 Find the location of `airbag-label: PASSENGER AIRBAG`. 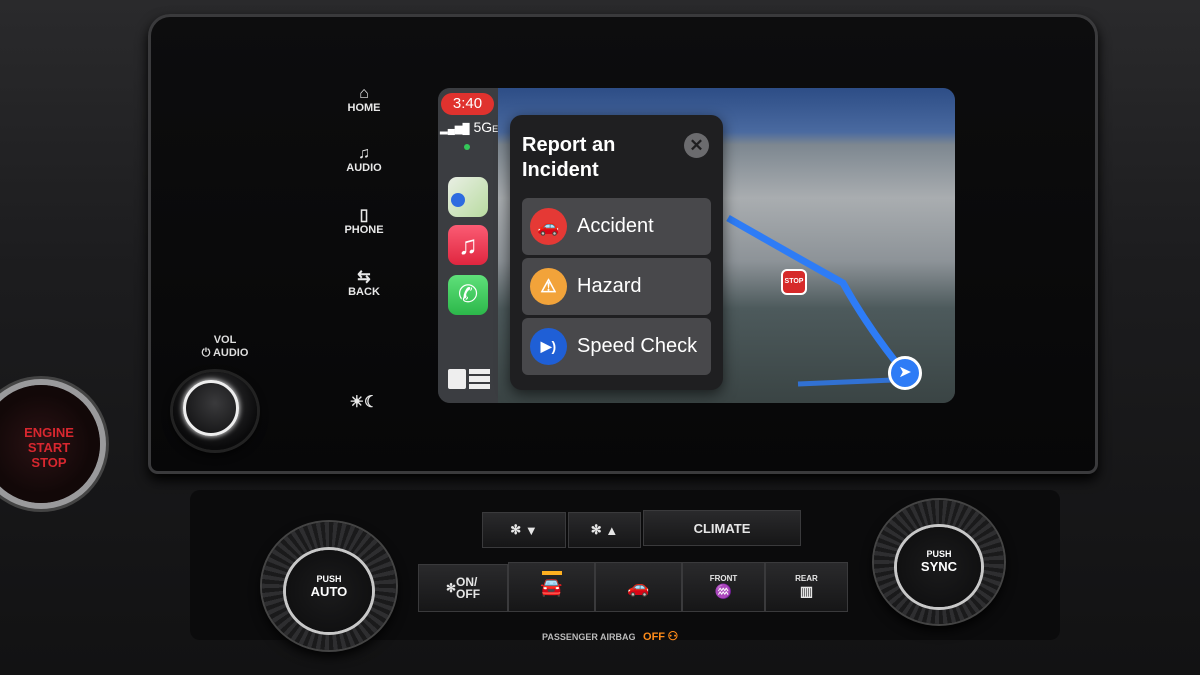

airbag-label: PASSENGER AIRBAG is located at coordinates (589, 637).